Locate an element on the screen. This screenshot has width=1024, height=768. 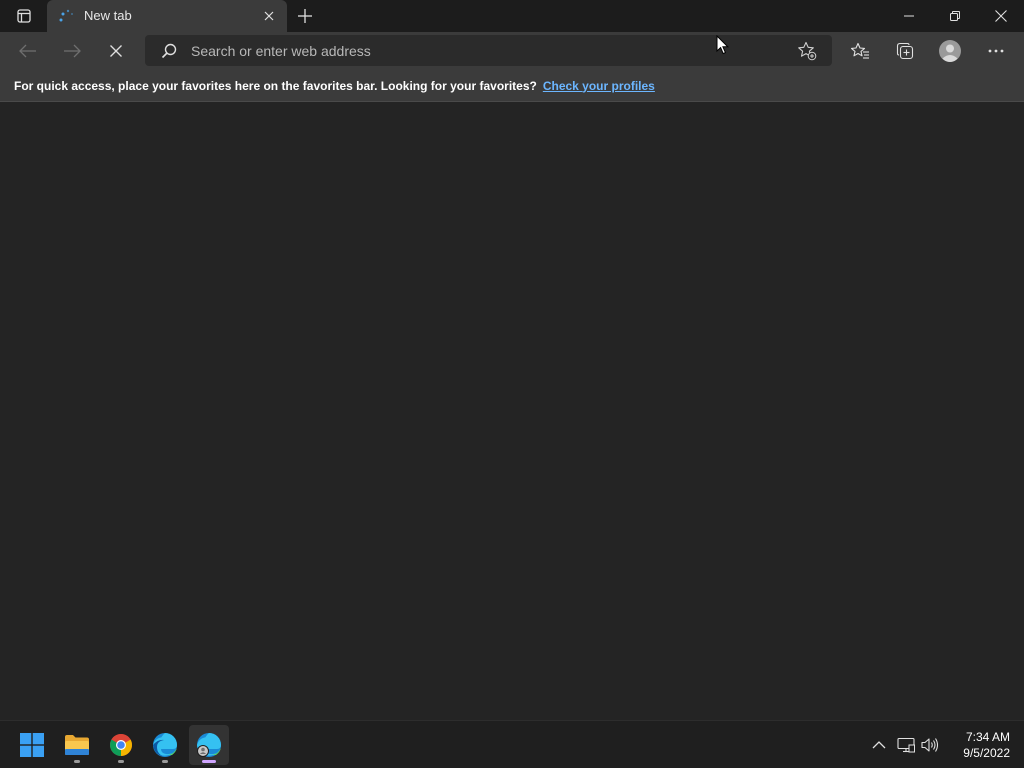
favorites-button is located at coordinates (860, 51).